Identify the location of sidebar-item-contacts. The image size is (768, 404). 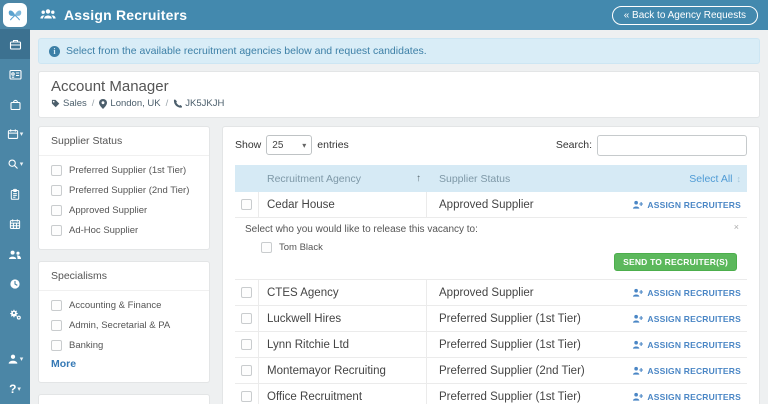
(15, 74).